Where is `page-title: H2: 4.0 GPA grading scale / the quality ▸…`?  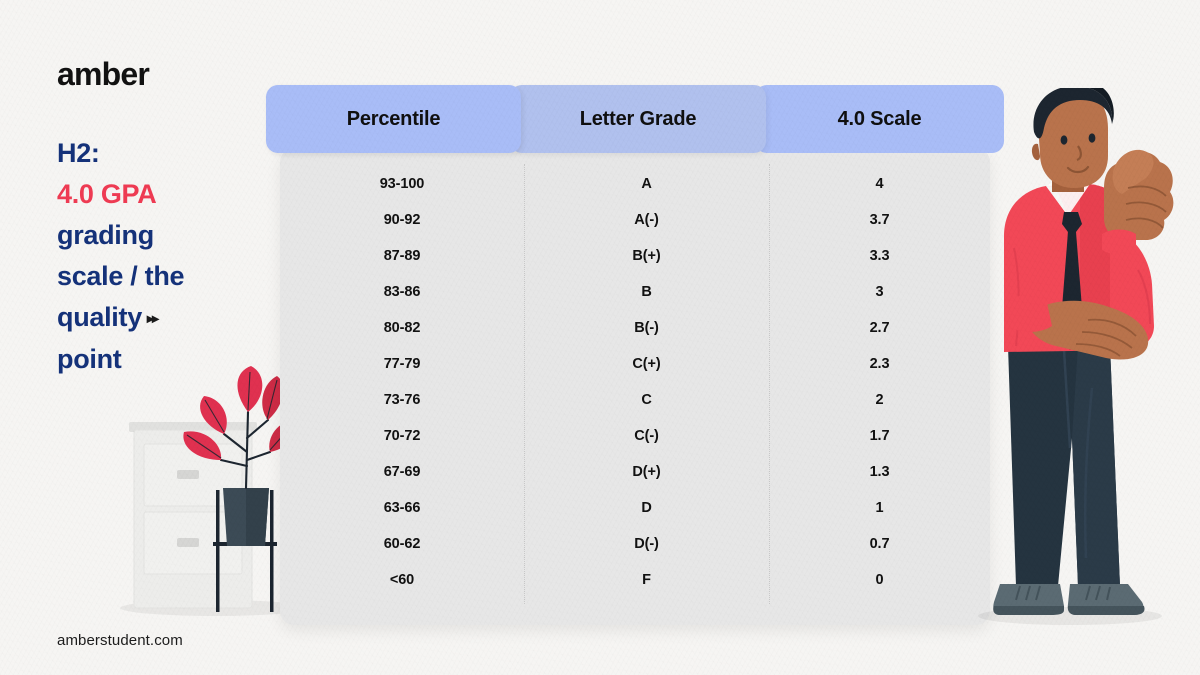 page-title: H2: 4.0 GPA grading scale / the quality ▸… is located at coordinates (162, 256).